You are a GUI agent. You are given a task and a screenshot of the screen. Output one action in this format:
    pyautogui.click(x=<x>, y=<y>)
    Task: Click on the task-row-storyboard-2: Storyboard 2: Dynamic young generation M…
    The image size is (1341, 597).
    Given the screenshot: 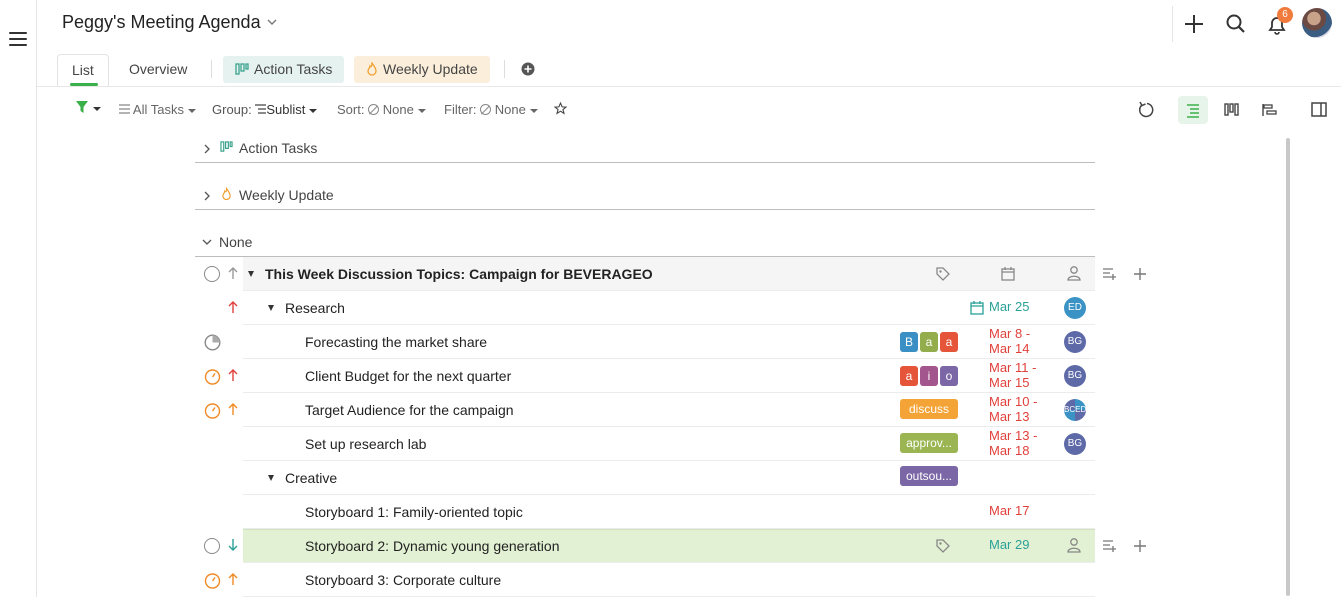 What is the action you would take?
    pyautogui.click(x=670, y=546)
    